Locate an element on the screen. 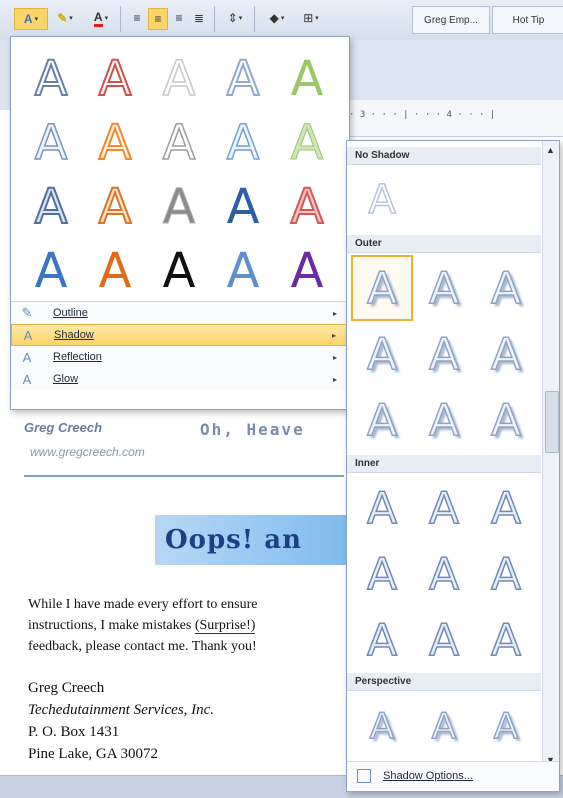 This screenshot has height=798, width=563. align-left-icon: ≡ is located at coordinates (137, 18).